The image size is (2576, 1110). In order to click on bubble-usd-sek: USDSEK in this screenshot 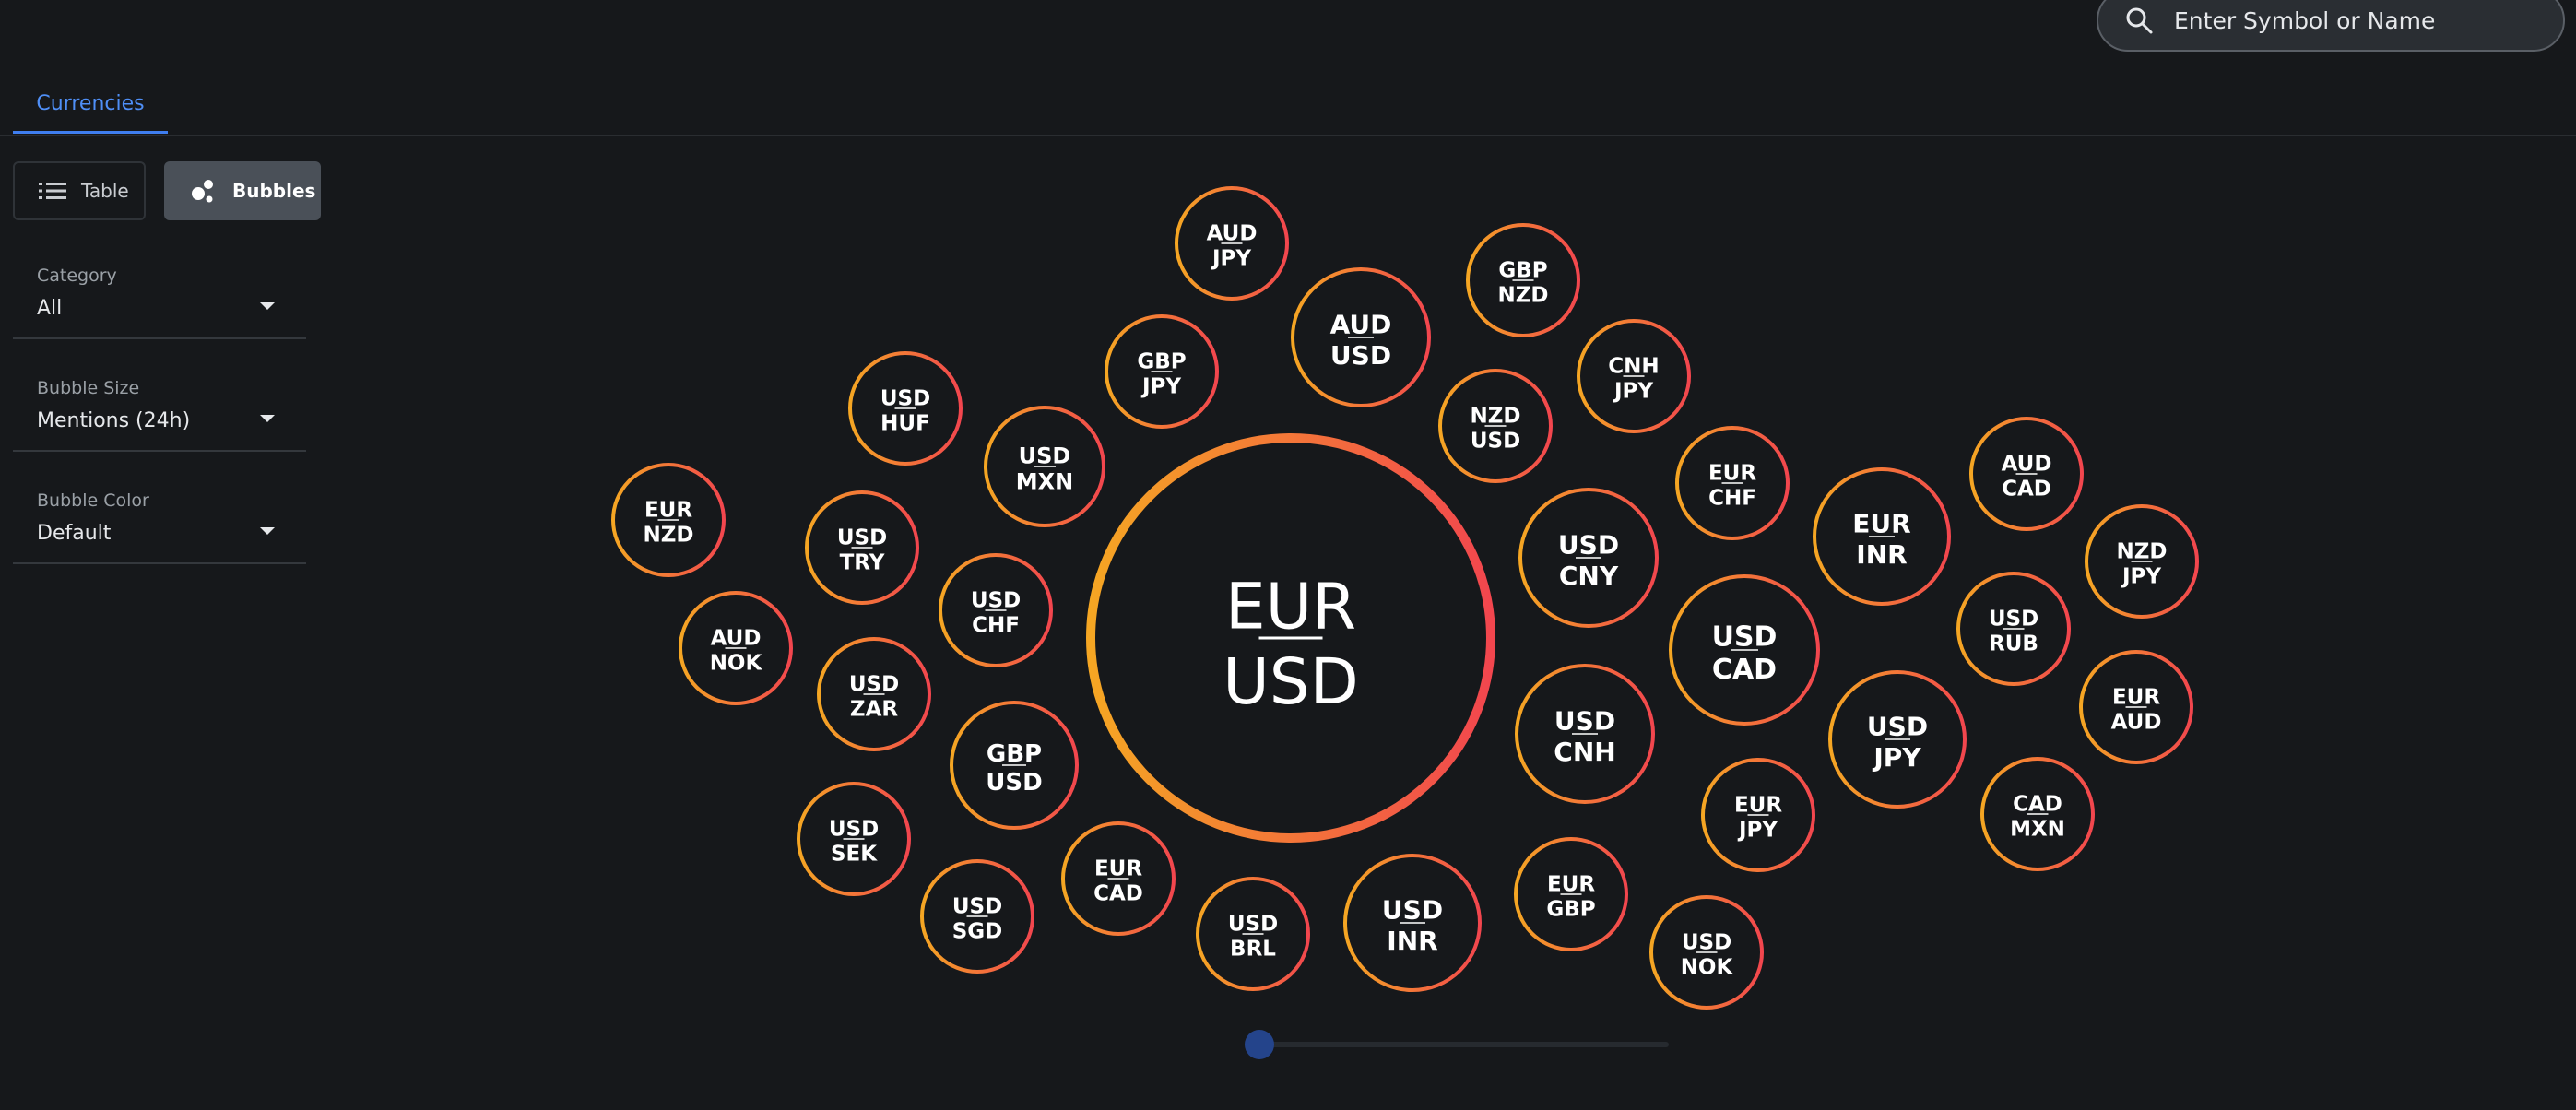, I will do `click(854, 839)`.